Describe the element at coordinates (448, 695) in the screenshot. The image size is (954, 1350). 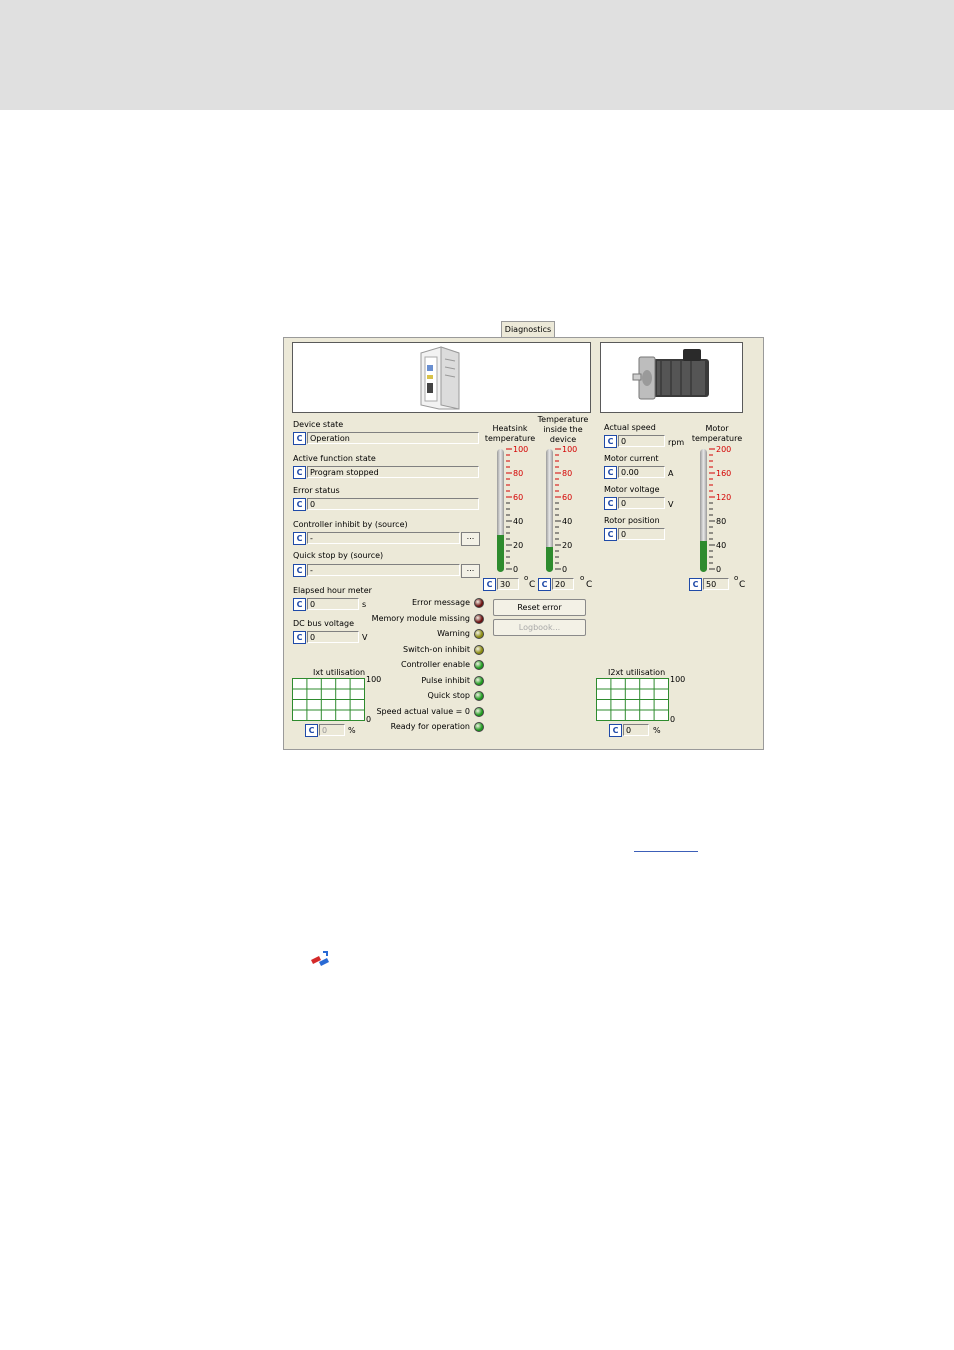
I see `status-led-label: Quick stop` at that location.